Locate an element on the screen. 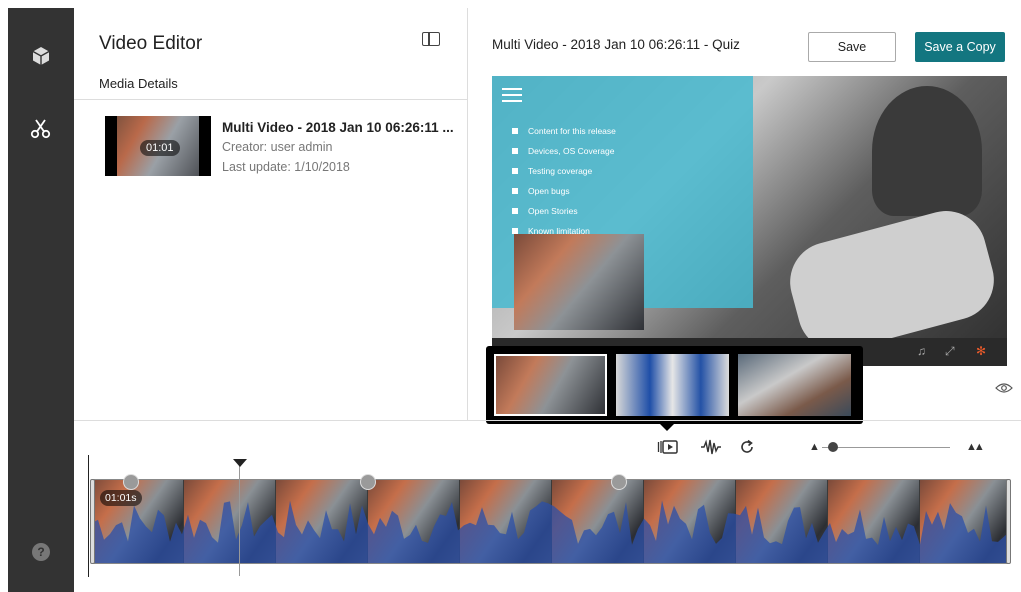  slide-item: Devices, OS Coverage is located at coordinates (563, 151).